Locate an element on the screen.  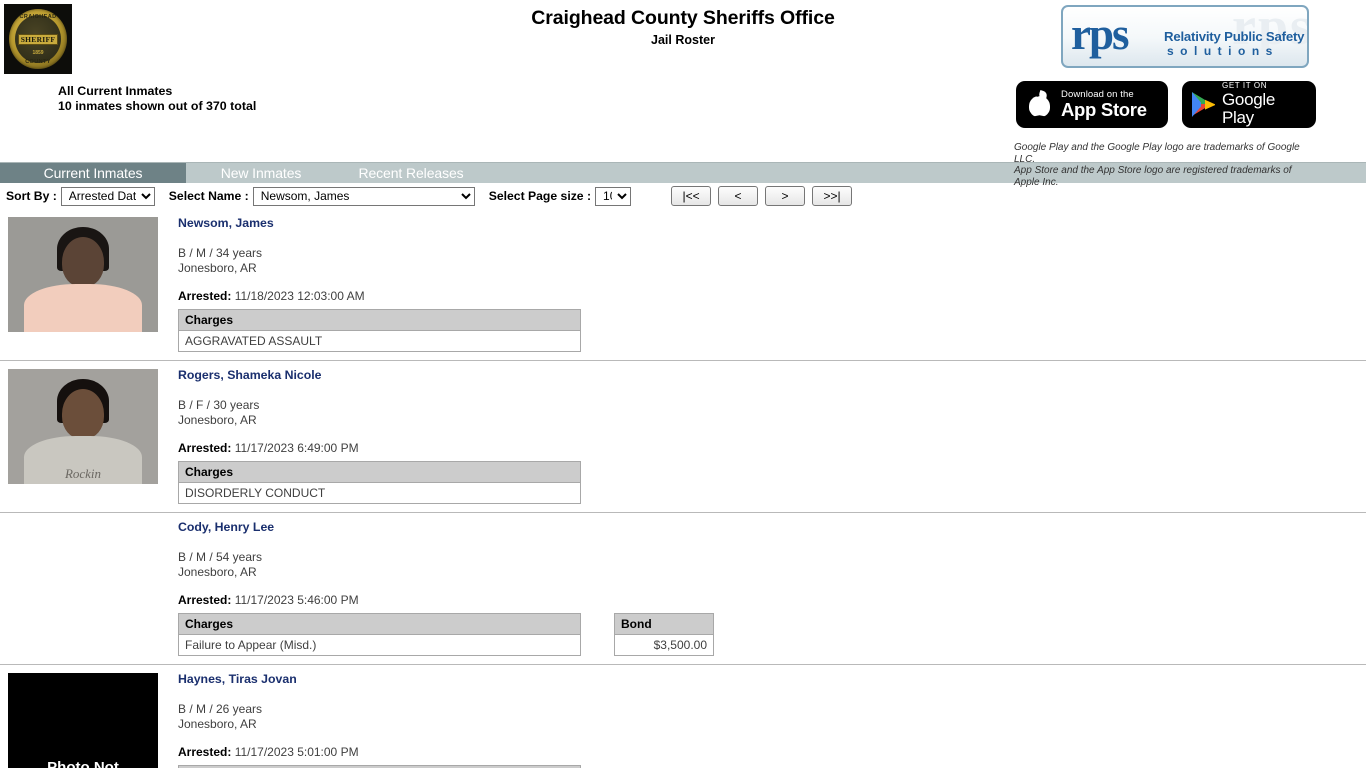
sort-by-label: Sort By : is located at coordinates (31, 196).